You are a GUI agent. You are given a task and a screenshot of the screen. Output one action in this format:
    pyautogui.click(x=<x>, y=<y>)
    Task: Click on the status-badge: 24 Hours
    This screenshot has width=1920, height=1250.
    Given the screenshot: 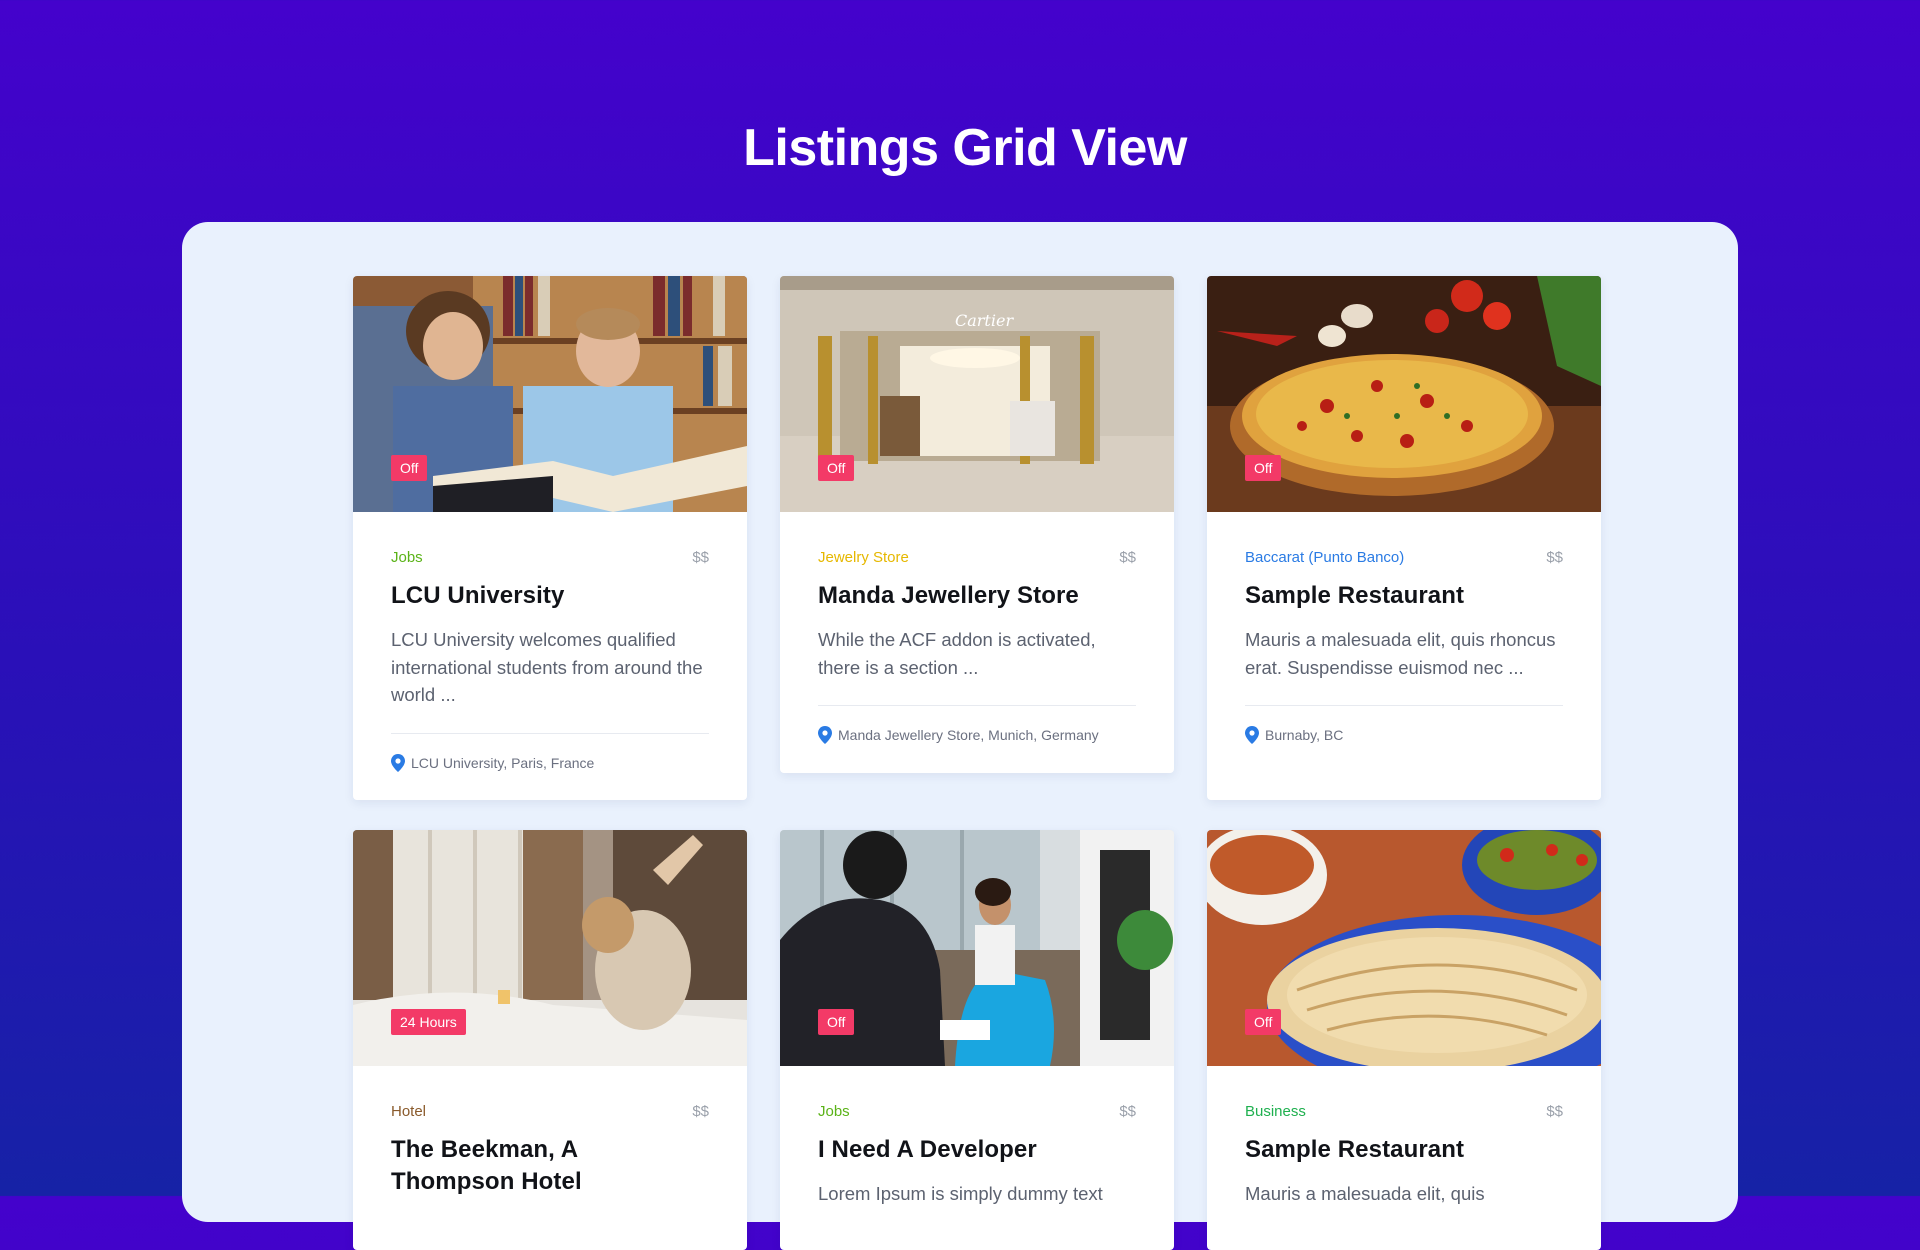 What is the action you would take?
    pyautogui.click(x=428, y=1022)
    